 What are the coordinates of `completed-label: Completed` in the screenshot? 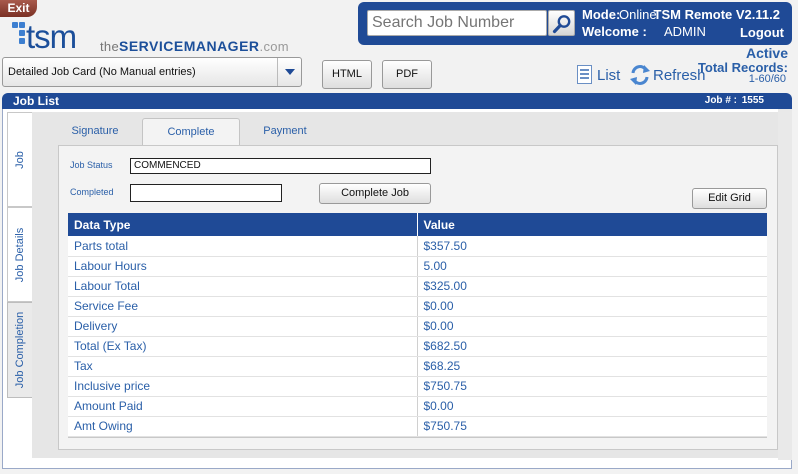 It's located at (92, 192).